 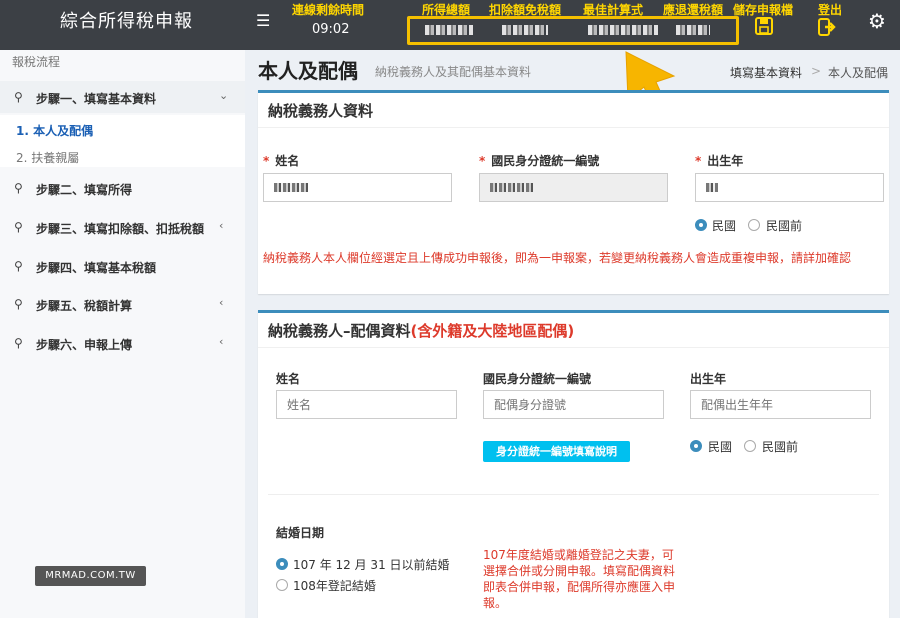 What do you see at coordinates (784, 226) in the screenshot?
I see `era-radio-pre-roc-label: 民國前` at bounding box center [784, 226].